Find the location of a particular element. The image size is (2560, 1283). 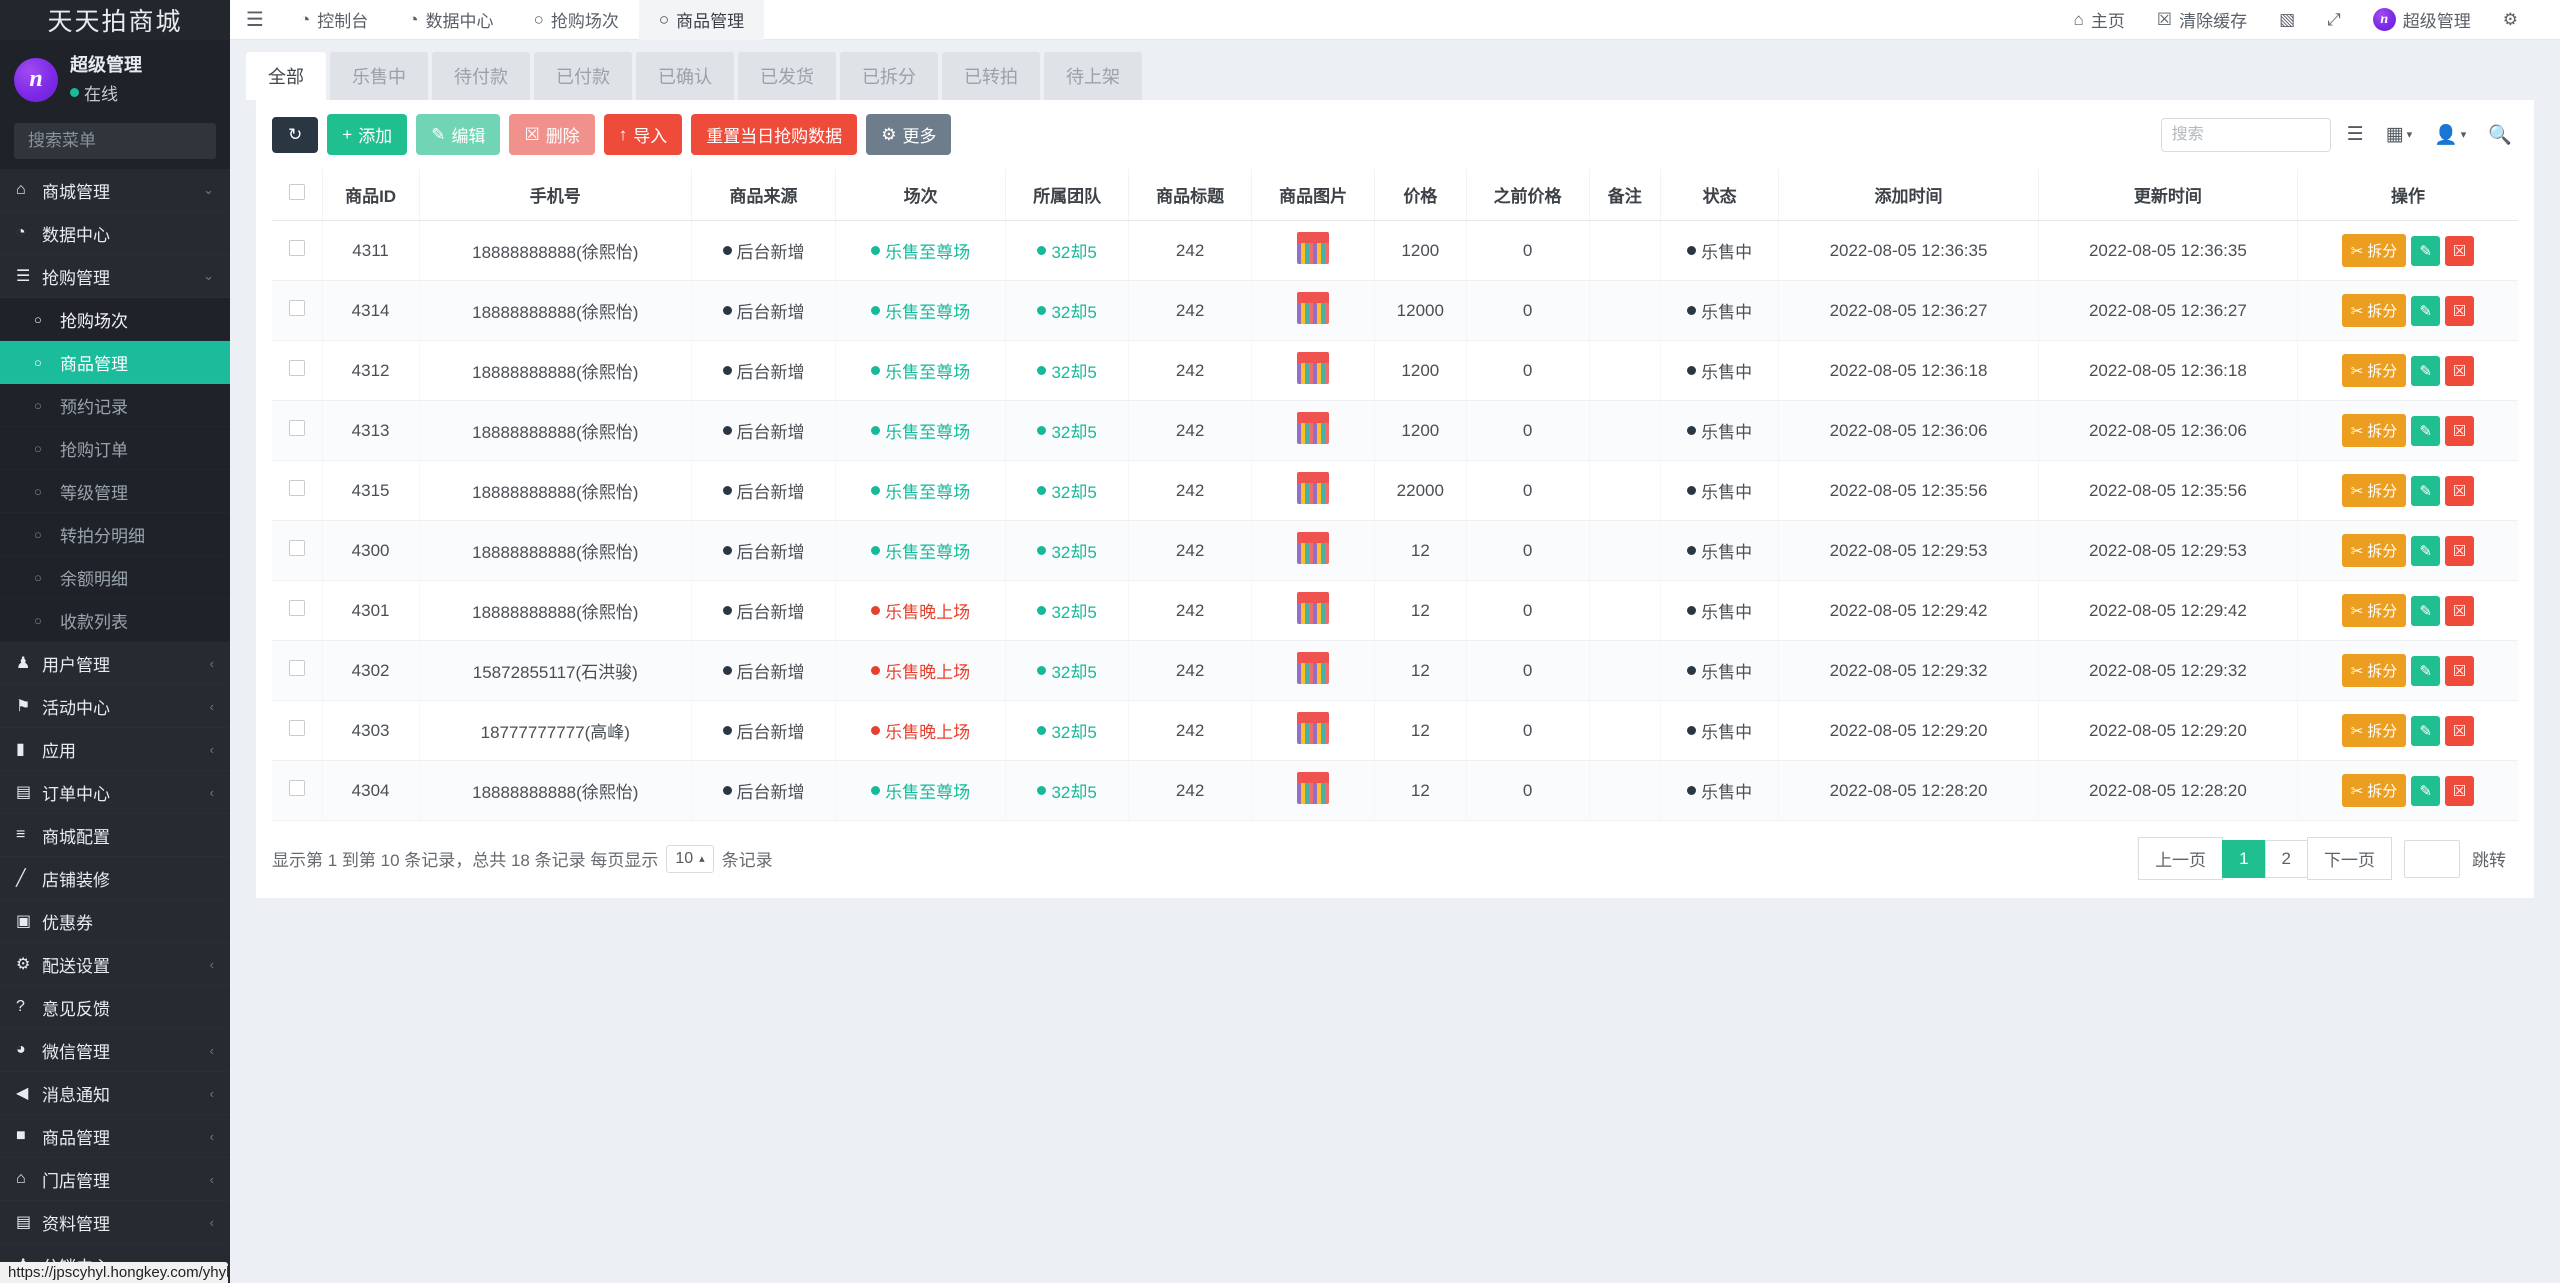

tab-6: 已拆分 is located at coordinates (889, 76).